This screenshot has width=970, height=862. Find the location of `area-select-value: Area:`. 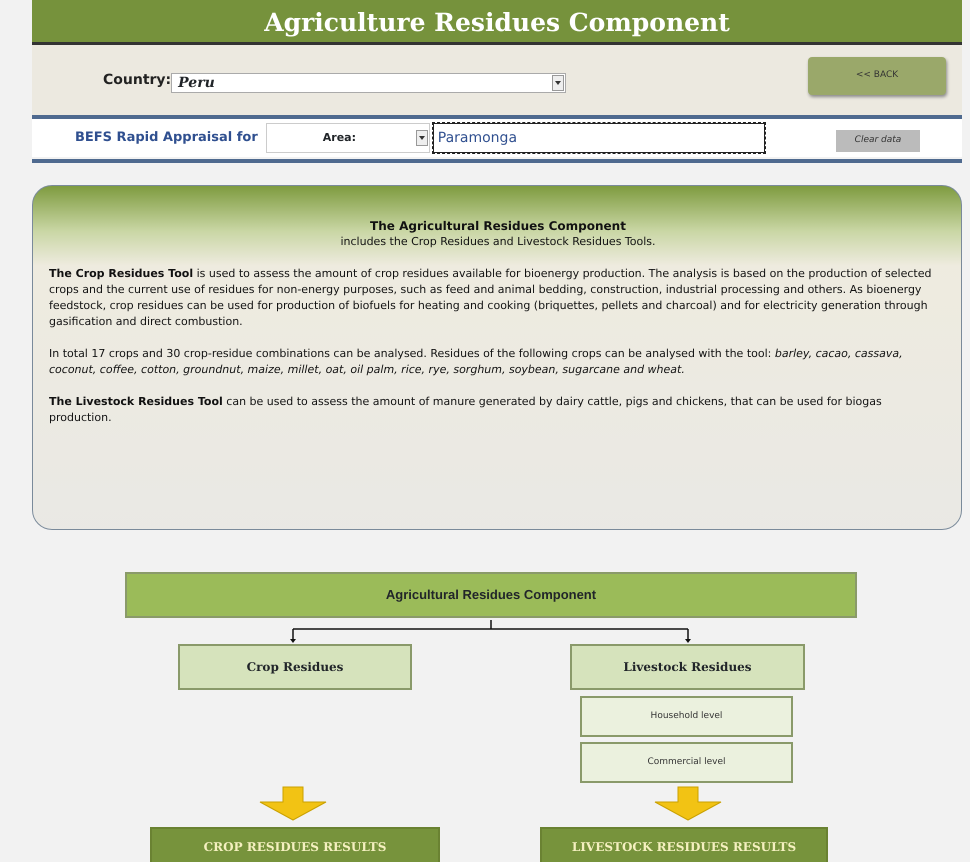

area-select-value: Area: is located at coordinates (339, 138).